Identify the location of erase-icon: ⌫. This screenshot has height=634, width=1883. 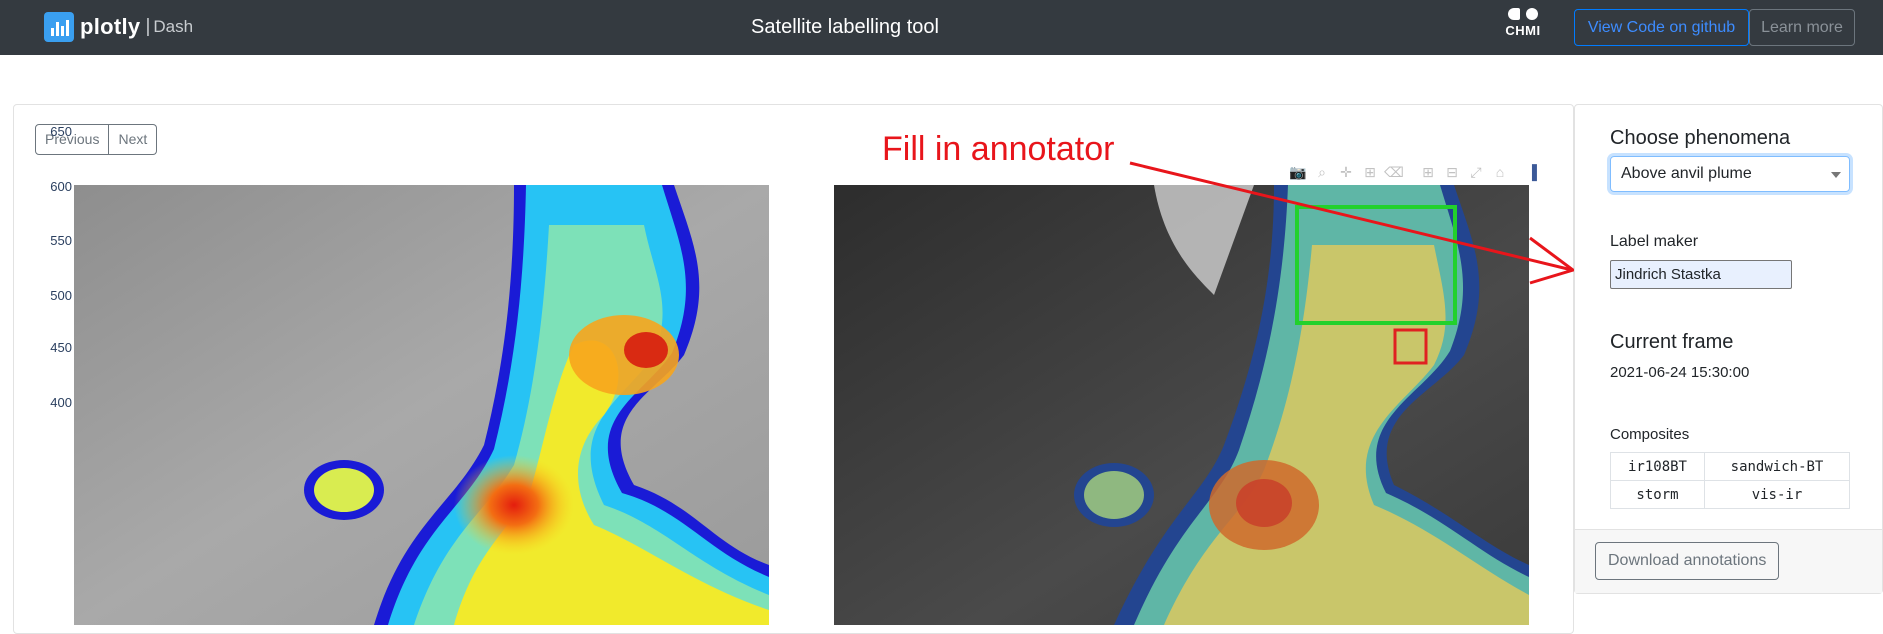
(1394, 172).